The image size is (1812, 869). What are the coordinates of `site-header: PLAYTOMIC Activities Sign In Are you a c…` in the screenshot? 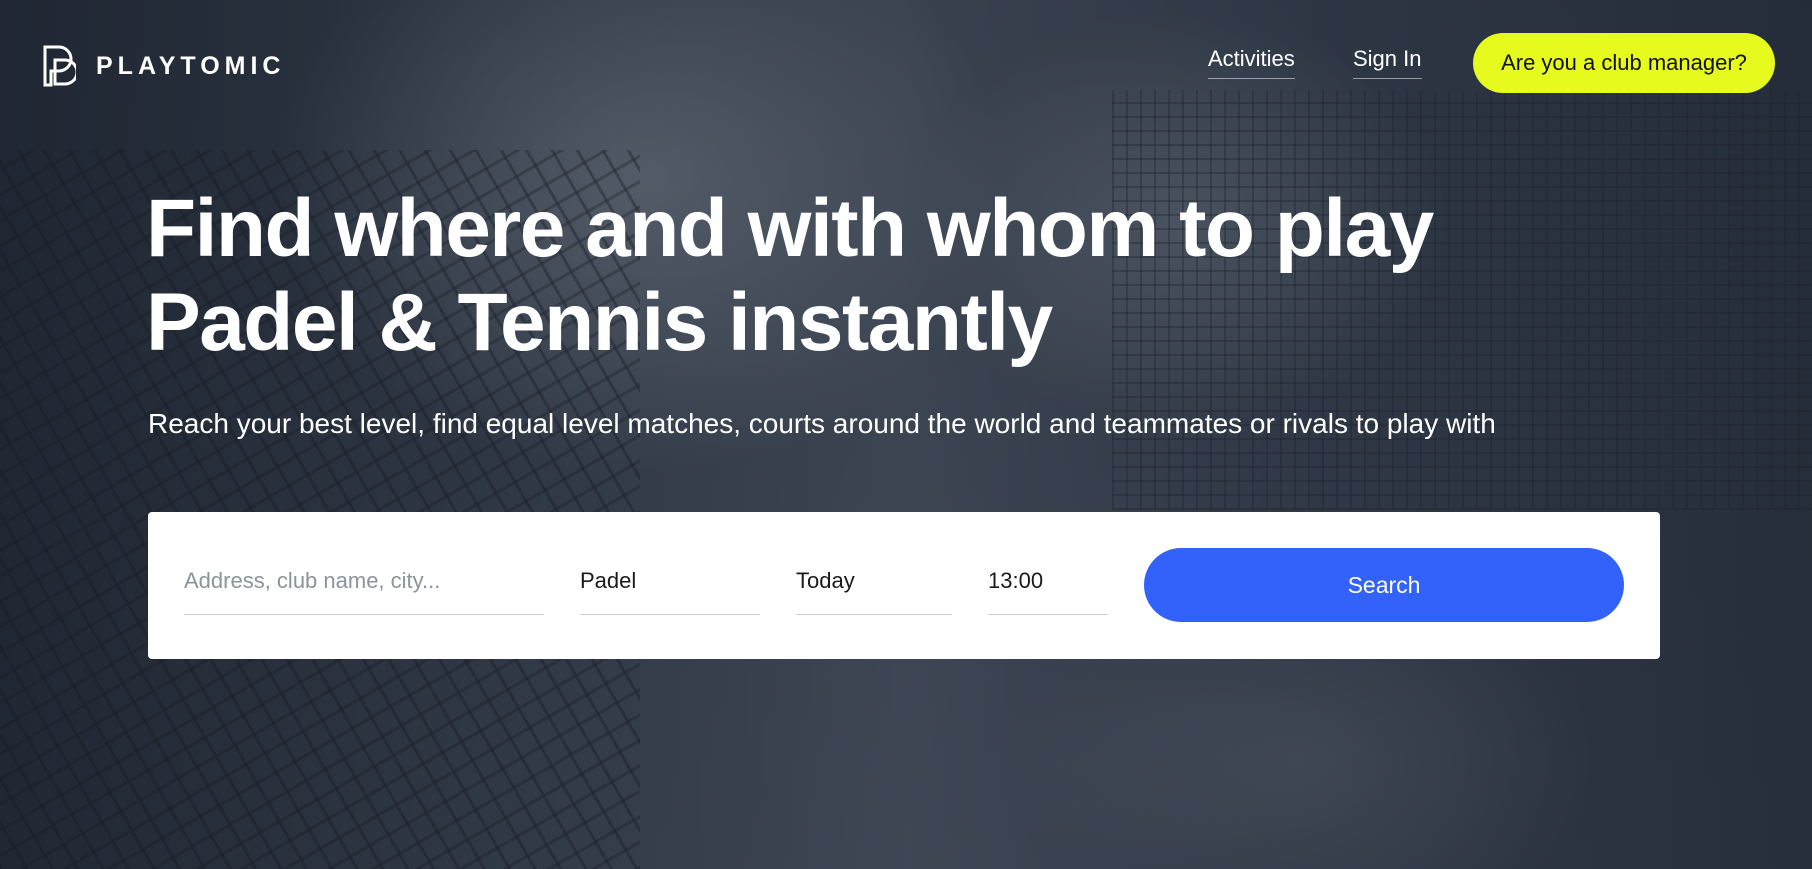 It's located at (906, 60).